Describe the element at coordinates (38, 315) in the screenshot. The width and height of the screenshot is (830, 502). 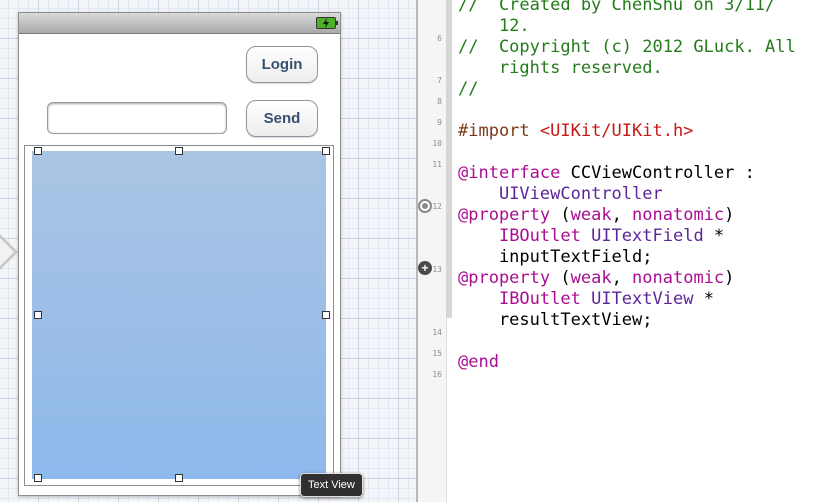
I see `resize-handle-left` at that location.